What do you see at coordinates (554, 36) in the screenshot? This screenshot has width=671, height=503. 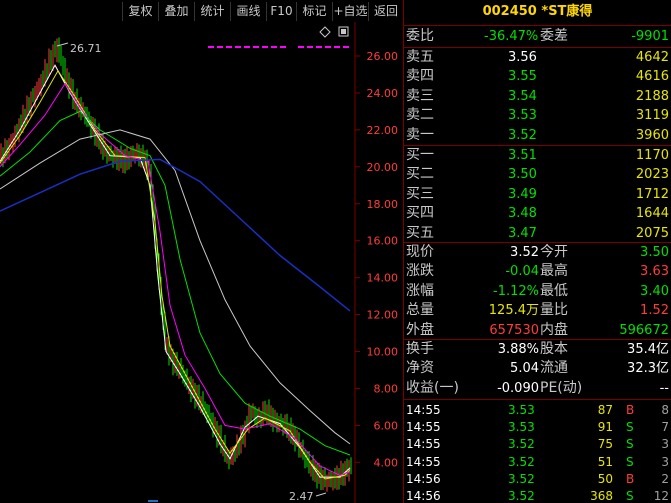 I see `weicha-label: 委差` at bounding box center [554, 36].